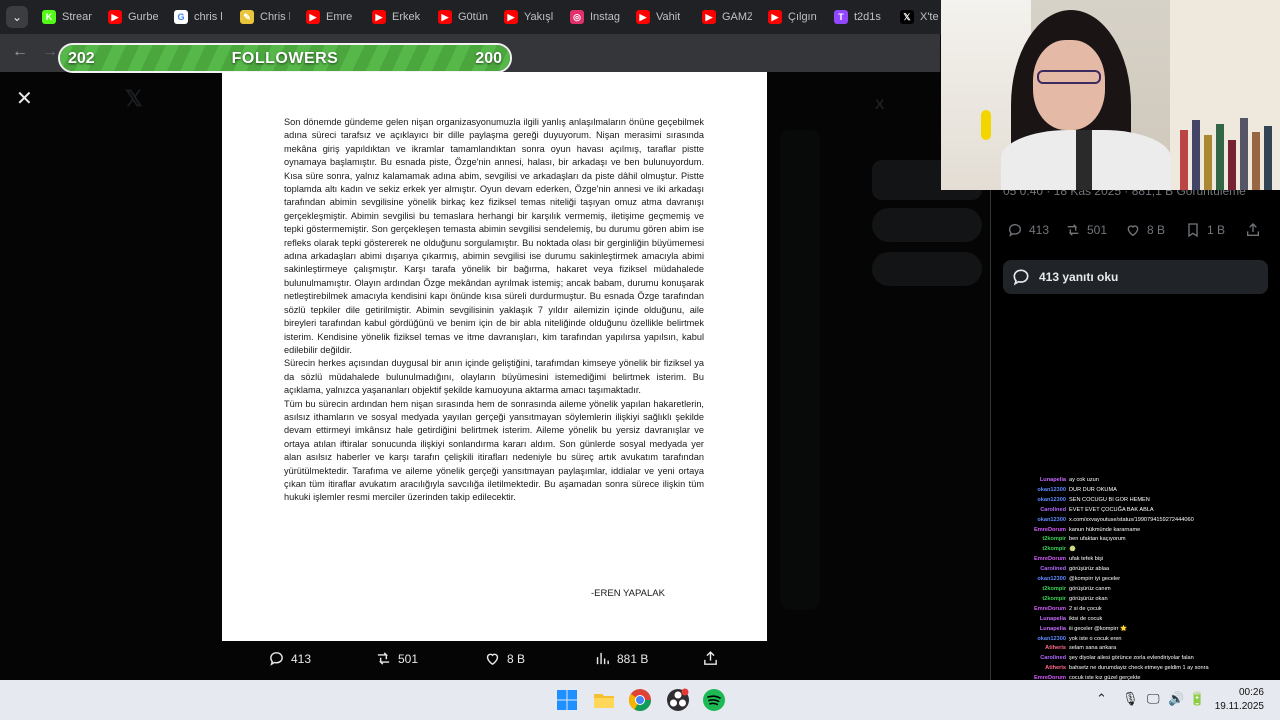 The image size is (1280, 720). I want to click on share-button, so click(713, 658).